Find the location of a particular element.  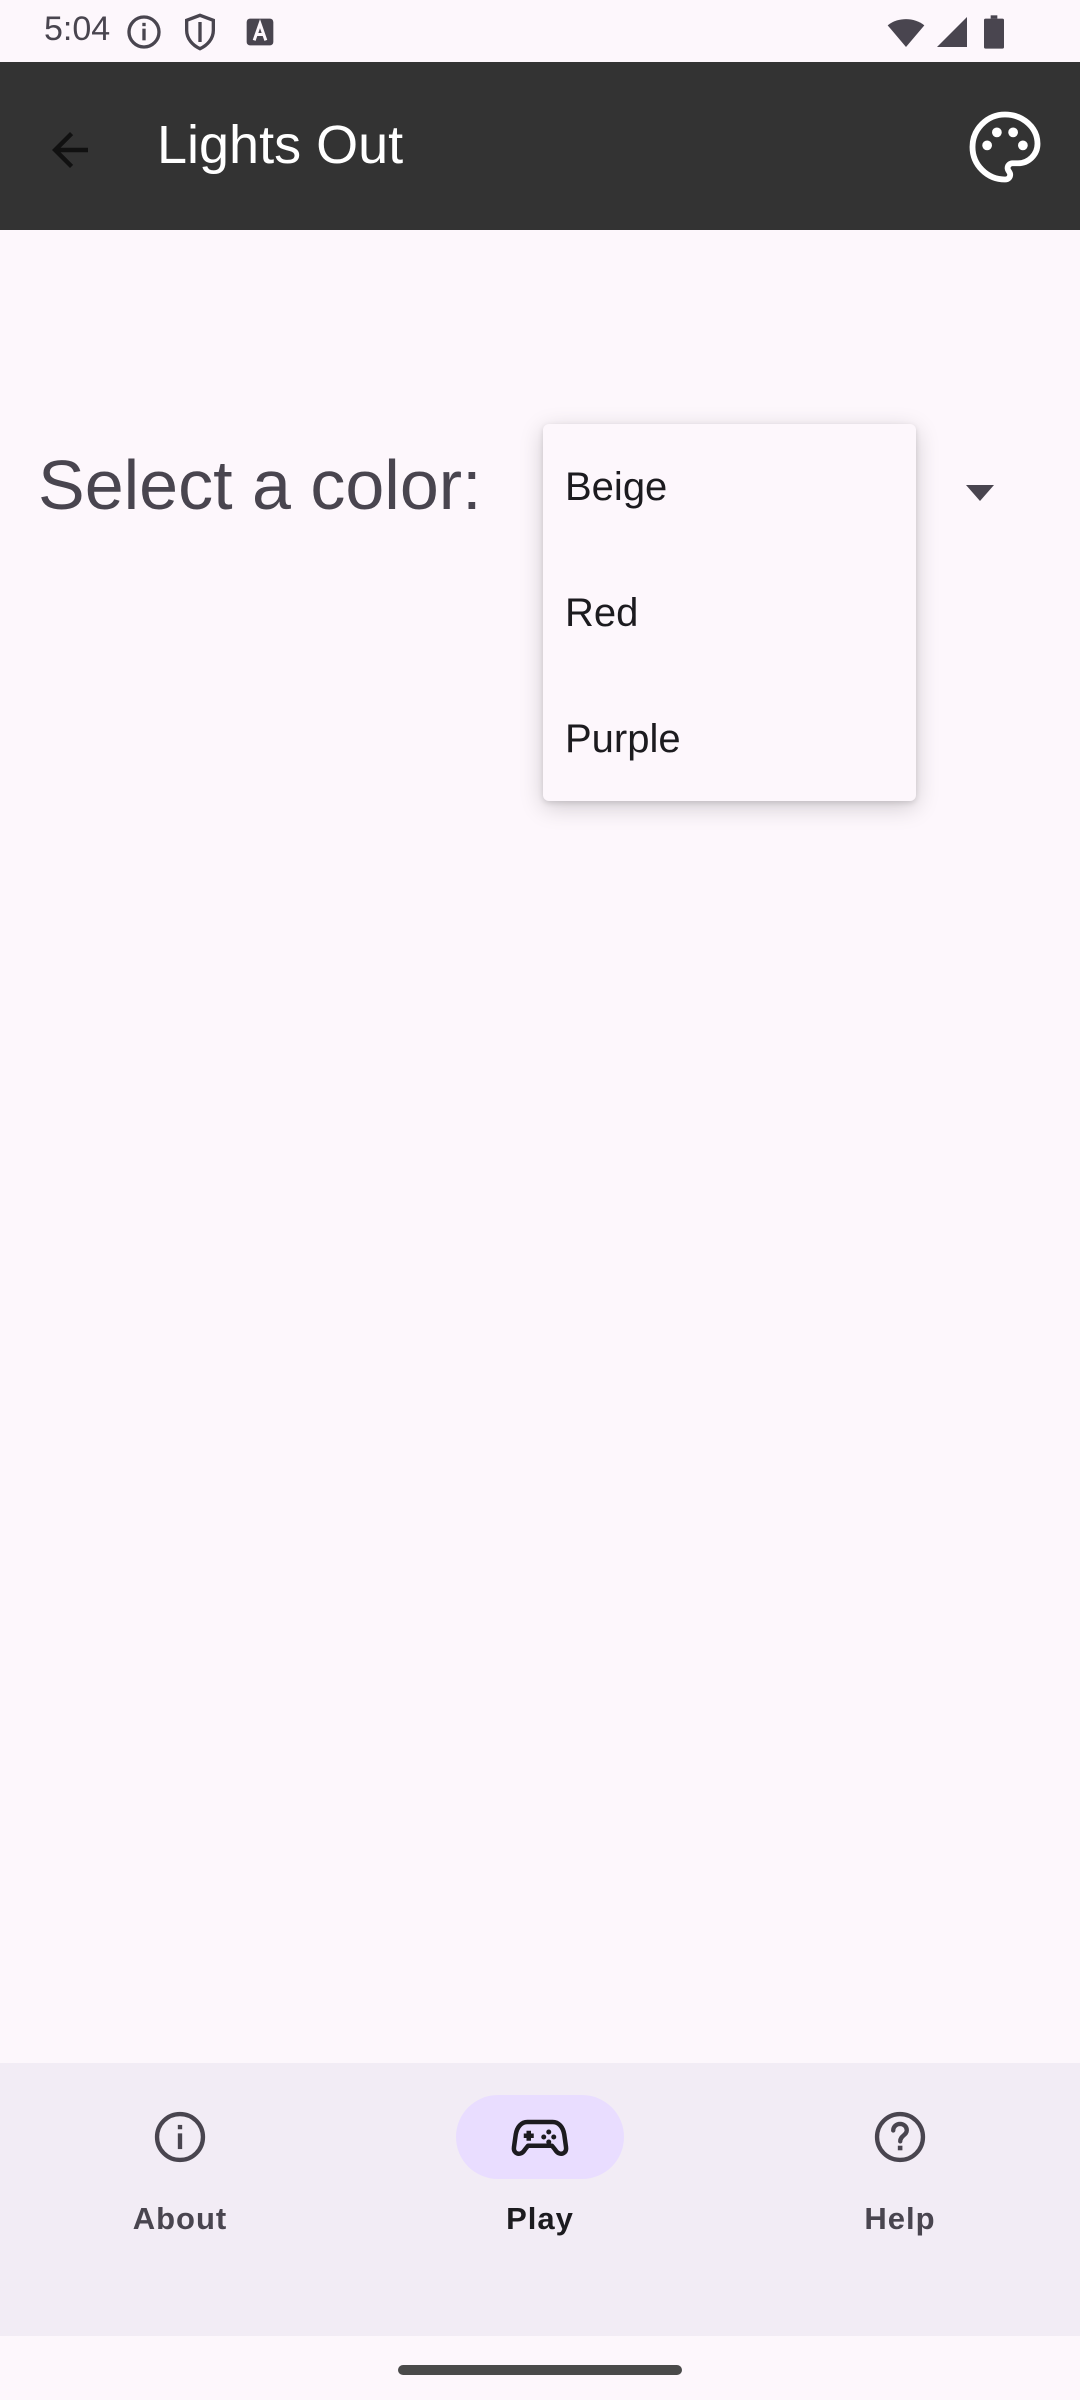

battery-icon is located at coordinates (994, 32).